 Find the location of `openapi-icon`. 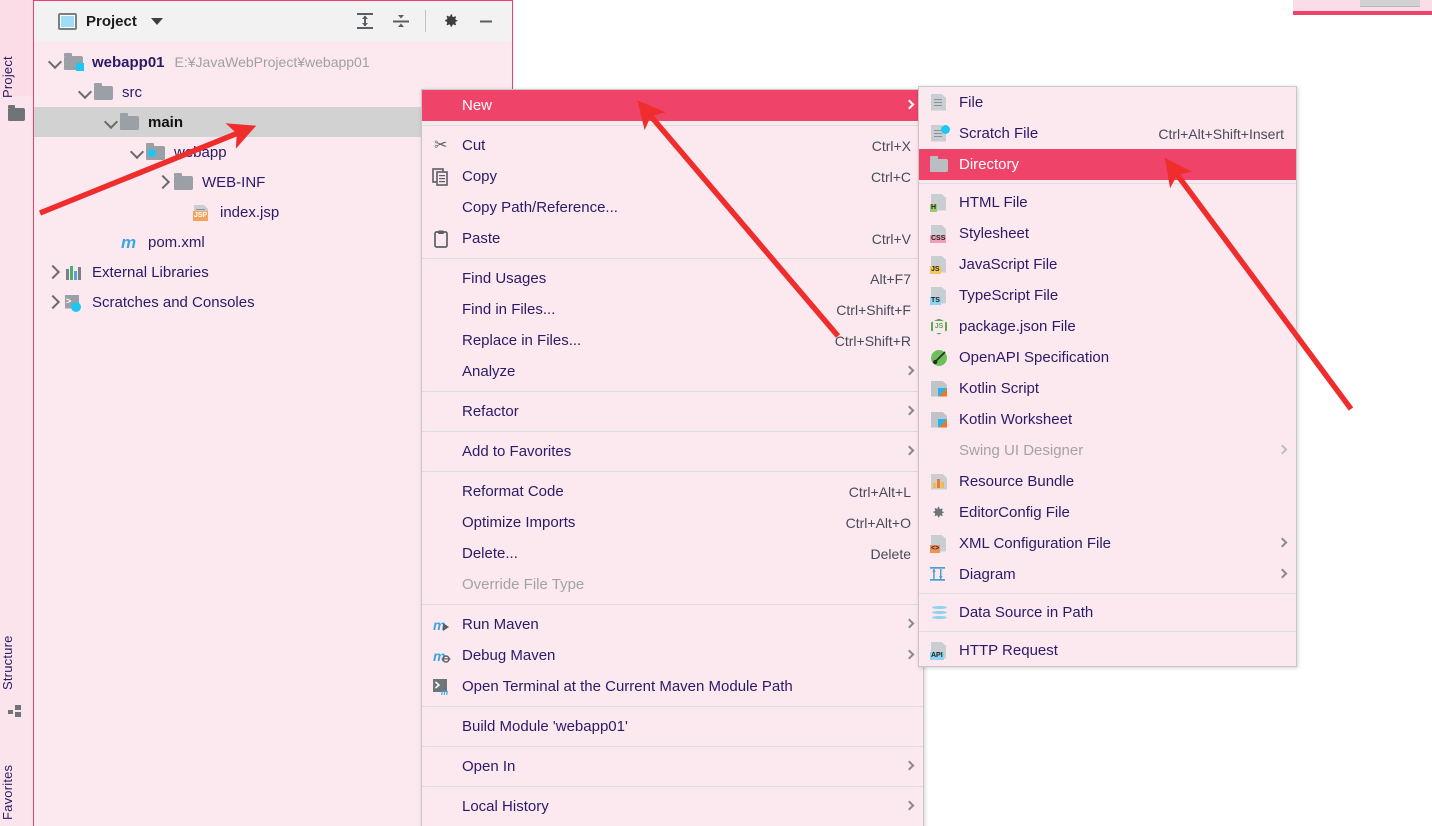

openapi-icon is located at coordinates (939, 358).